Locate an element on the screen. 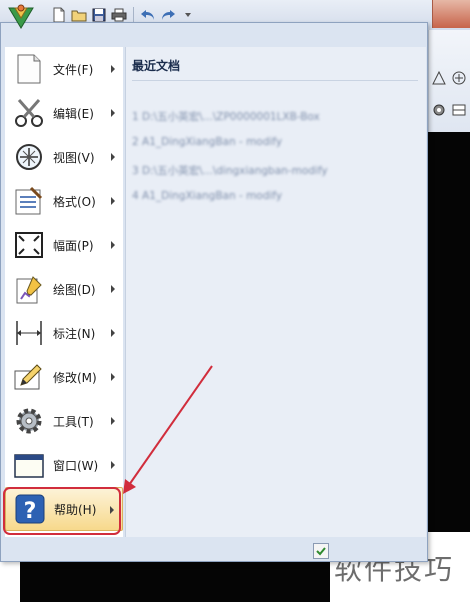 This screenshot has height=602, width=470. window-close-button is located at coordinates (451, 14).